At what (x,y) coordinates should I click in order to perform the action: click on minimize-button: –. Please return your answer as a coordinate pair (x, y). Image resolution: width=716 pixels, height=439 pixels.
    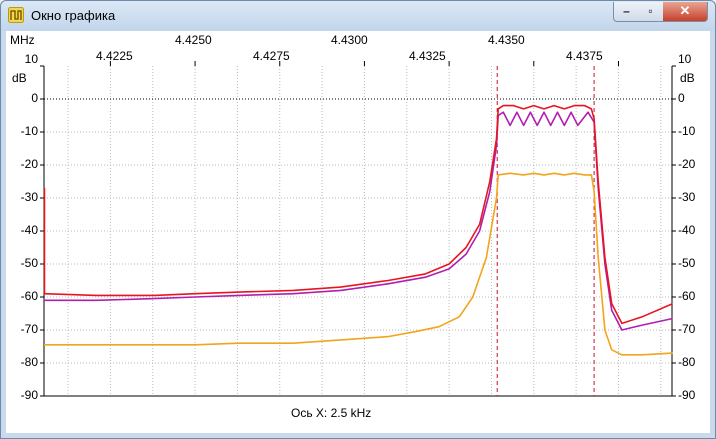
    Looking at the image, I should click on (626, 12).